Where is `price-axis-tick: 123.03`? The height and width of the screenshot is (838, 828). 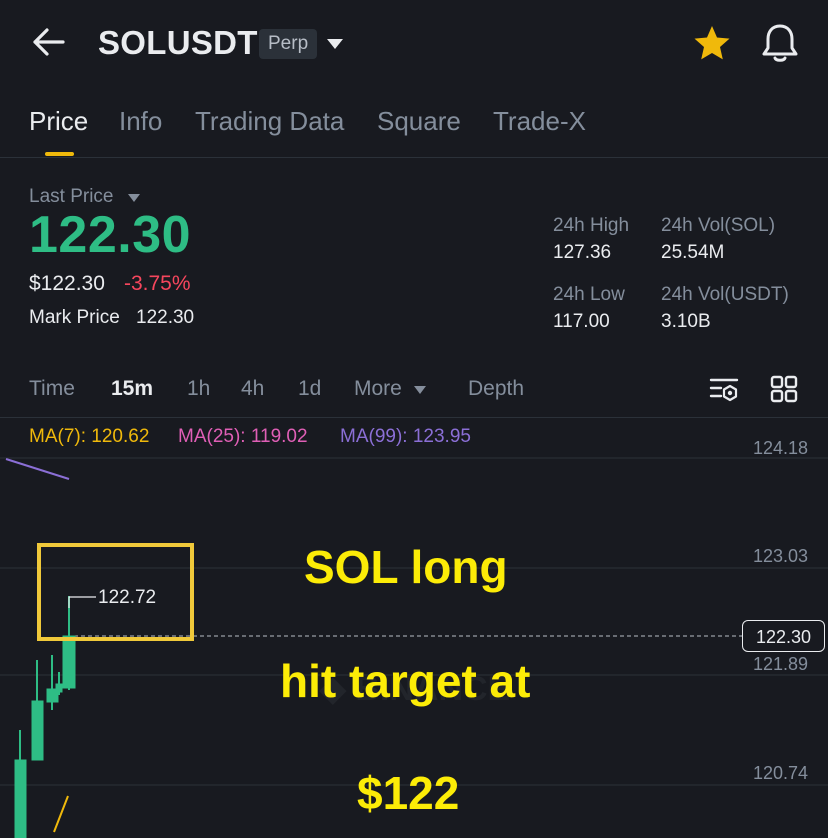
price-axis-tick: 123.03 is located at coordinates (781, 556).